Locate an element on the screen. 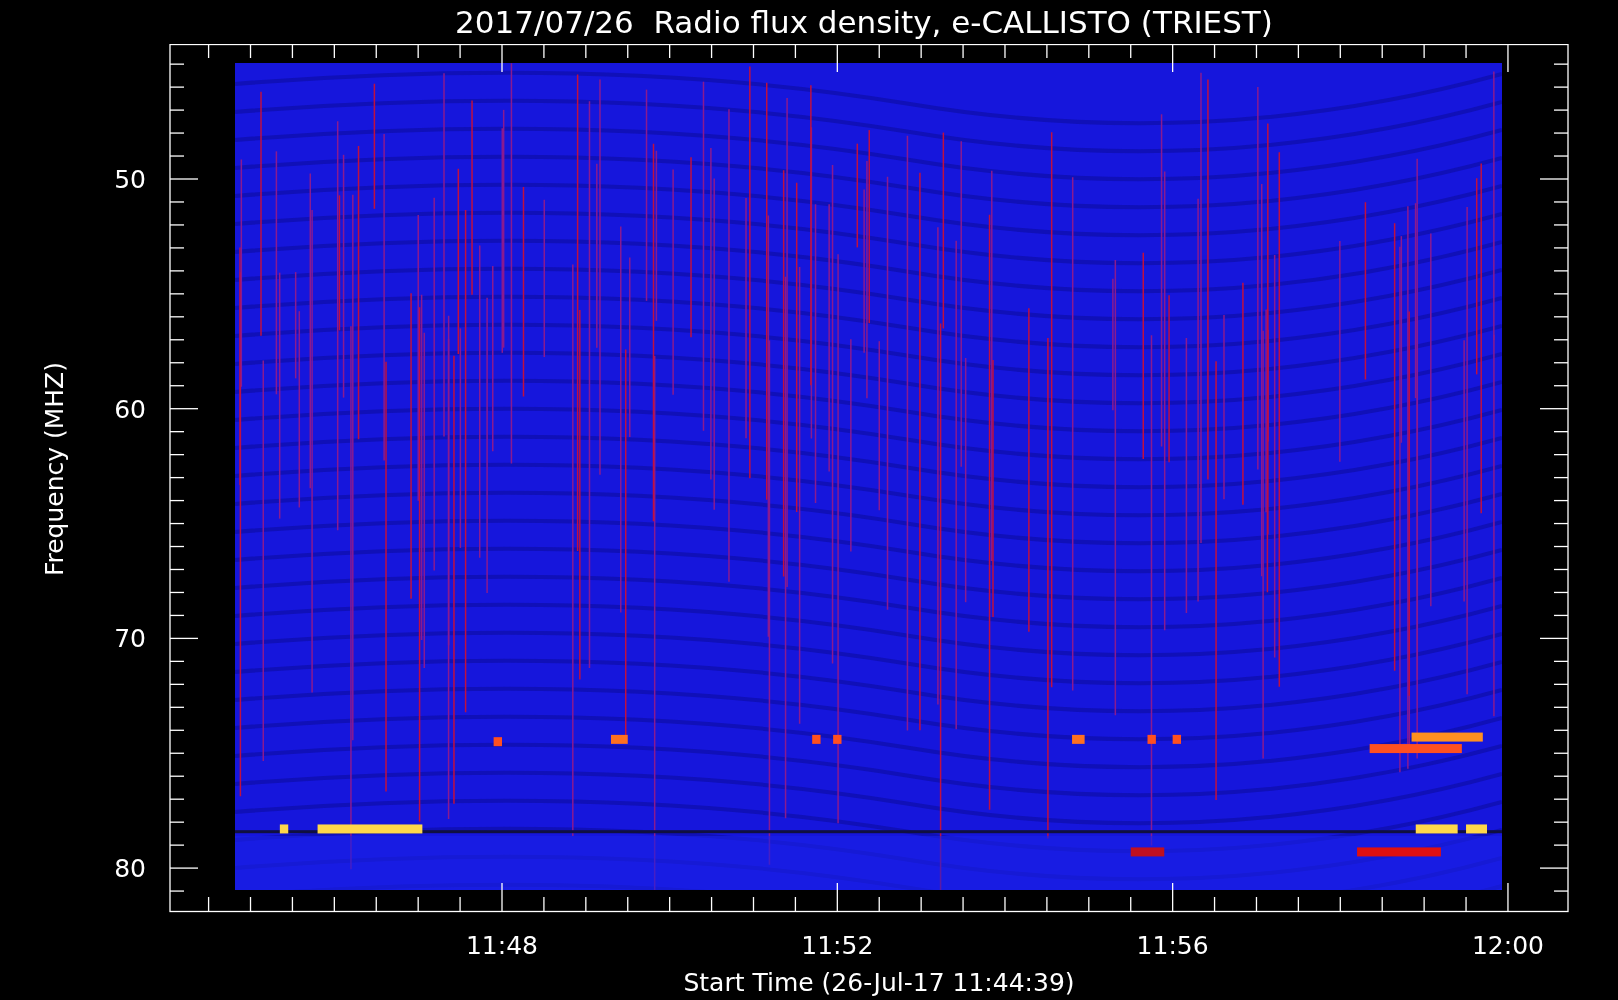 The height and width of the screenshot is (1000, 1618). y-tick-label: 80 is located at coordinates (130, 869).